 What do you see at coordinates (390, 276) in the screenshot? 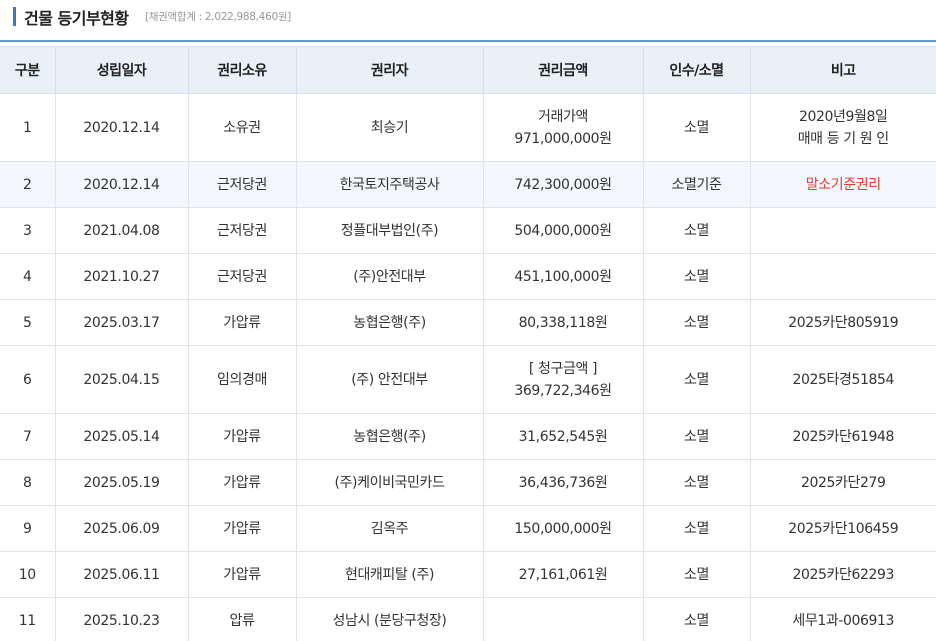
I see `cell-holder: (주)안전대부` at bounding box center [390, 276].